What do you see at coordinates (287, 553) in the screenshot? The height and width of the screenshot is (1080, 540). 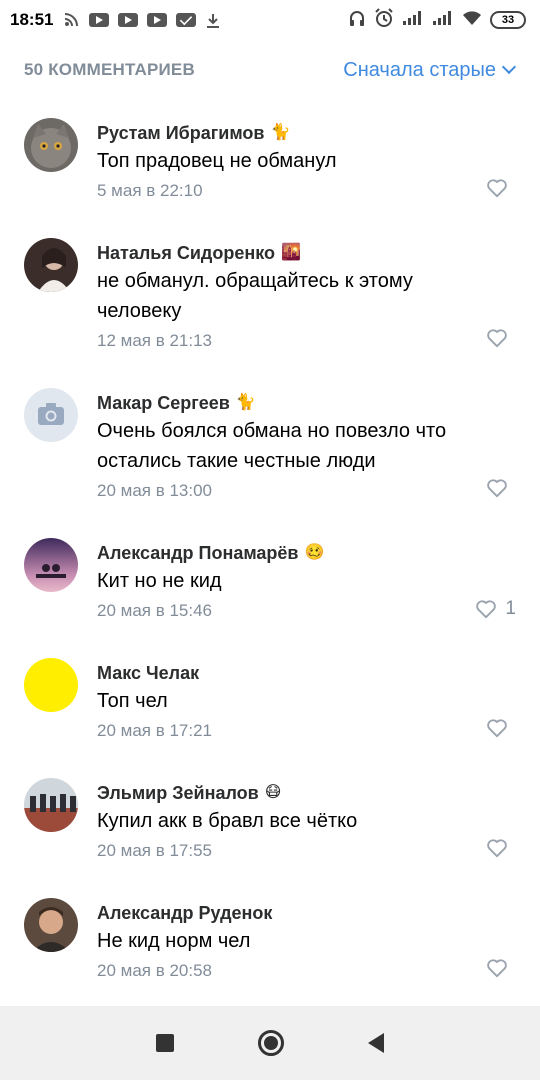 I see `author-name: Александр Понамарёв 🥴` at bounding box center [287, 553].